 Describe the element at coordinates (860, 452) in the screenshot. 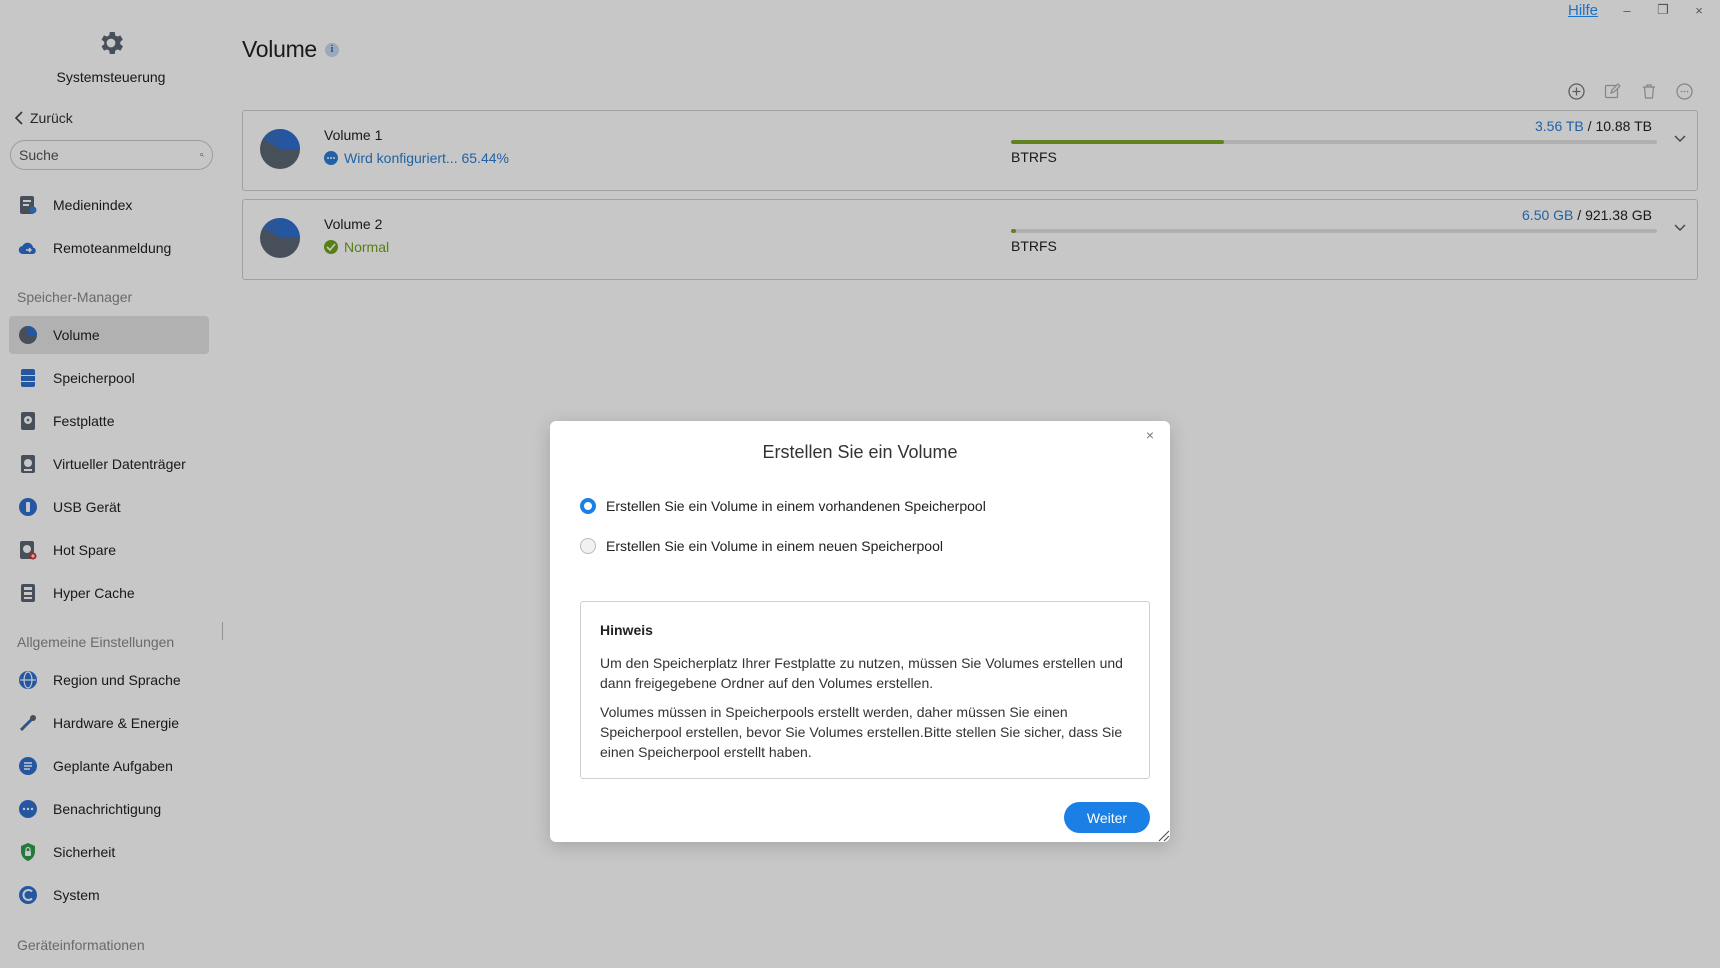

I see `dialog-title: Erstellen Sie ein Volume` at that location.